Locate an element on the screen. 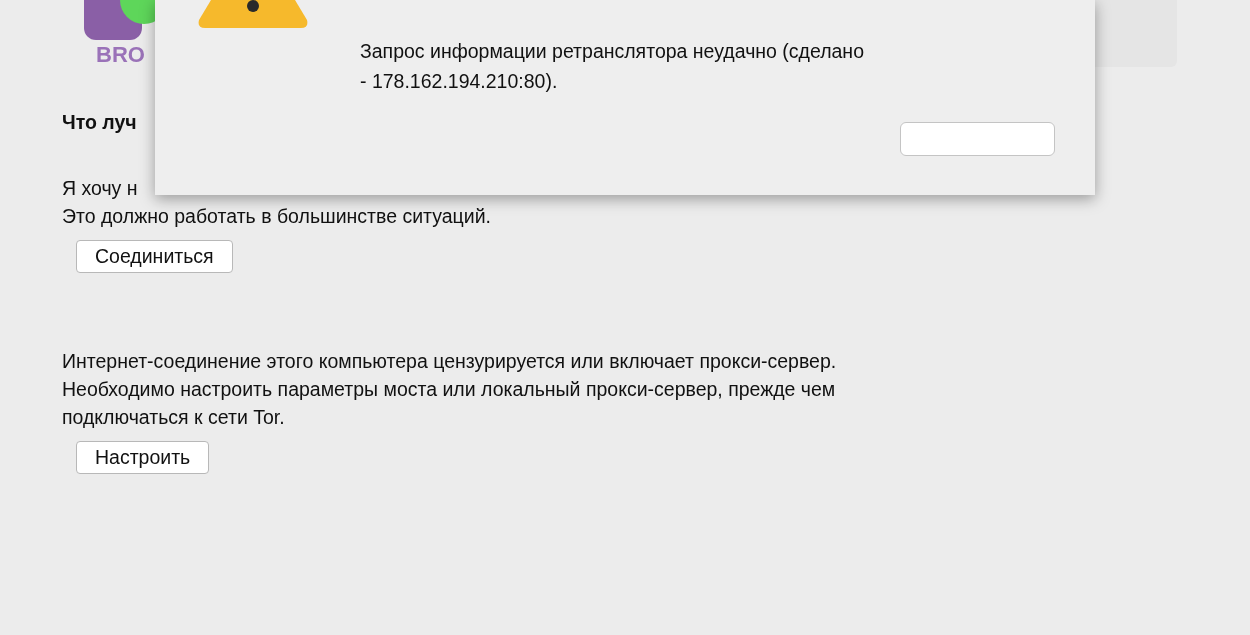 The height and width of the screenshot is (635, 1250). description-text: Необходимо настроить параметры моста или локальный прокси-сервер, прежде чем is located at coordinates (449, 389).